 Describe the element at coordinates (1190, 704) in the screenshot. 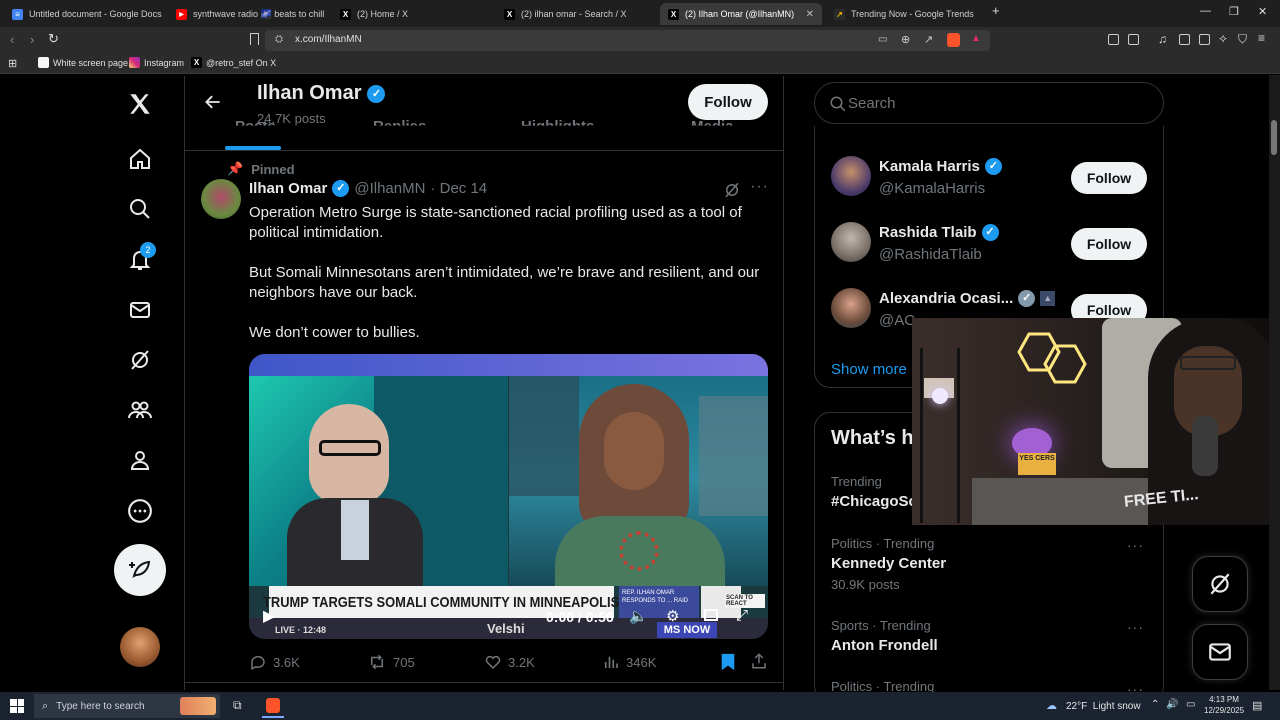

I see `network-tray-icon: ▭` at that location.